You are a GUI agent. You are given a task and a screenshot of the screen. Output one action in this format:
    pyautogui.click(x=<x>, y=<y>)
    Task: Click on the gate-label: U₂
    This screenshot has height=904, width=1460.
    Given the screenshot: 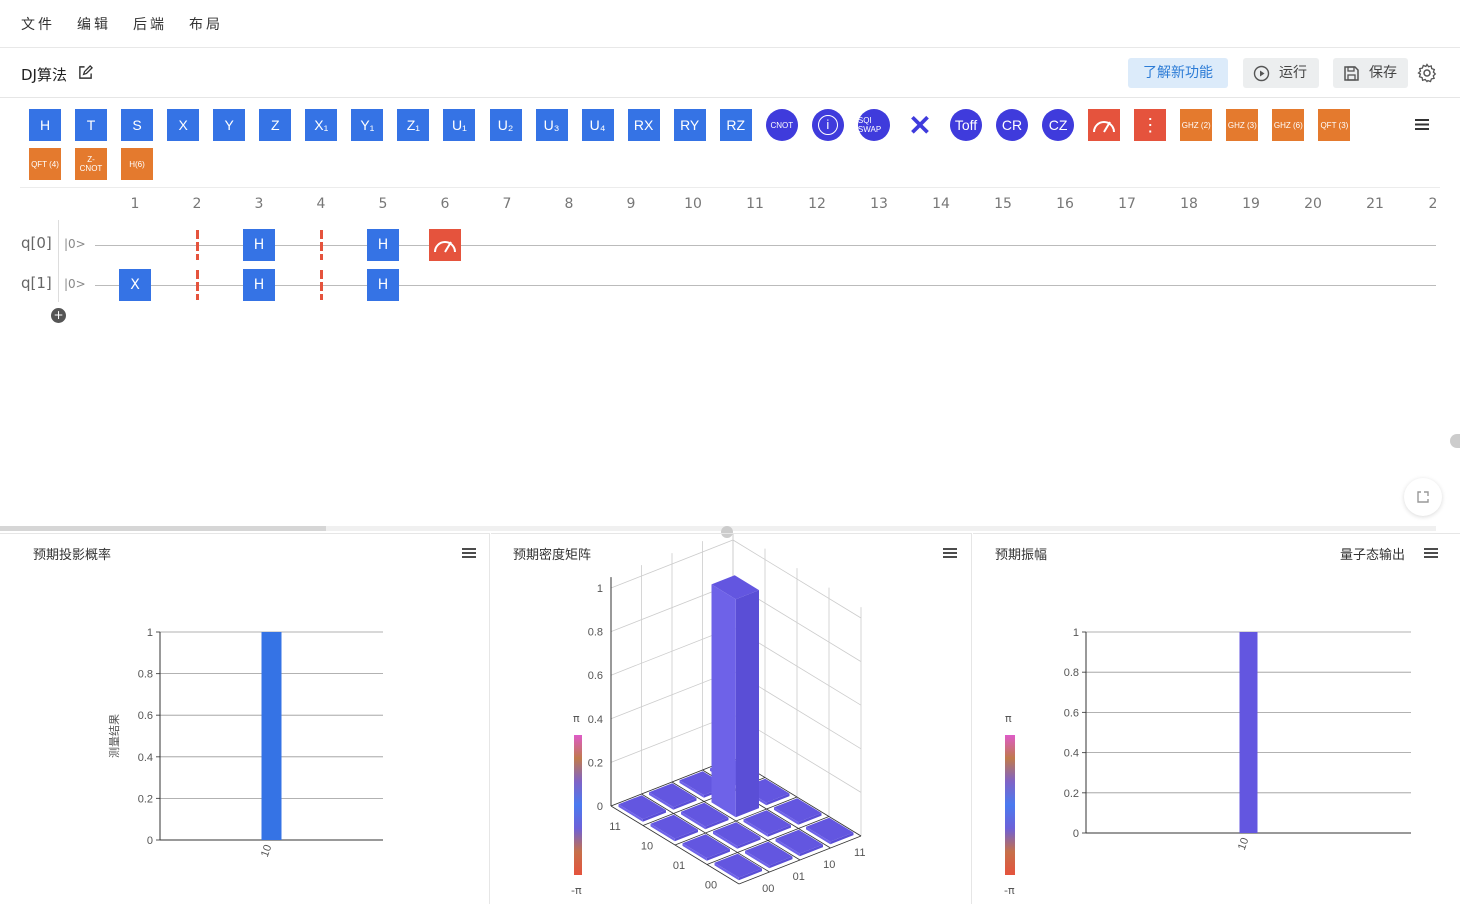 What is the action you would take?
    pyautogui.click(x=505, y=125)
    